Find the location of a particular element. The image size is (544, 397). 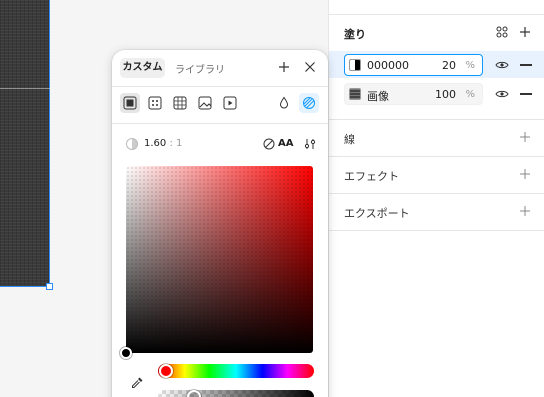

contrast-ratio-base: 1 is located at coordinates (179, 143).